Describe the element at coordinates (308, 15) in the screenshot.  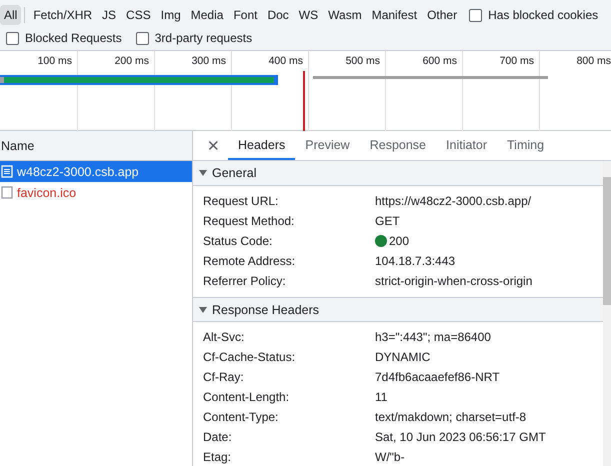
I see `filter-tab: WS` at that location.